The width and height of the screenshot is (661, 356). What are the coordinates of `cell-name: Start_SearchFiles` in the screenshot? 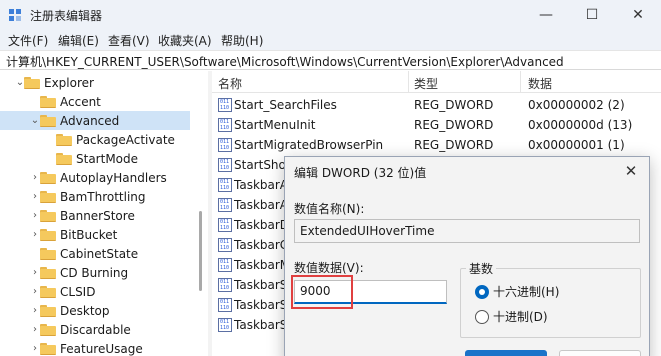 It's located at (285, 105).